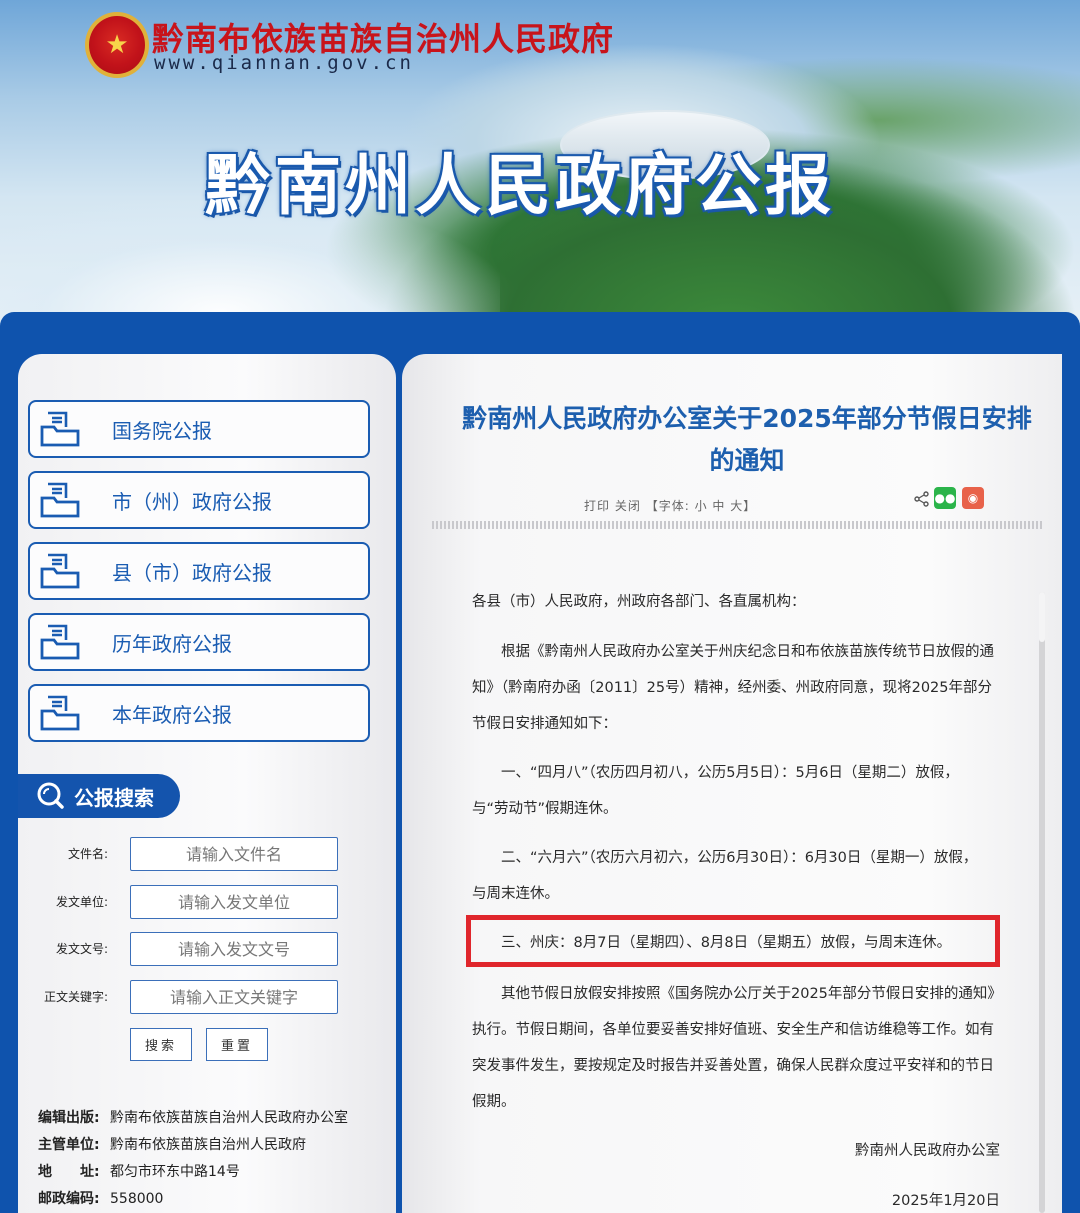  I want to click on font-size-label: 【字体:, so click(667, 506).